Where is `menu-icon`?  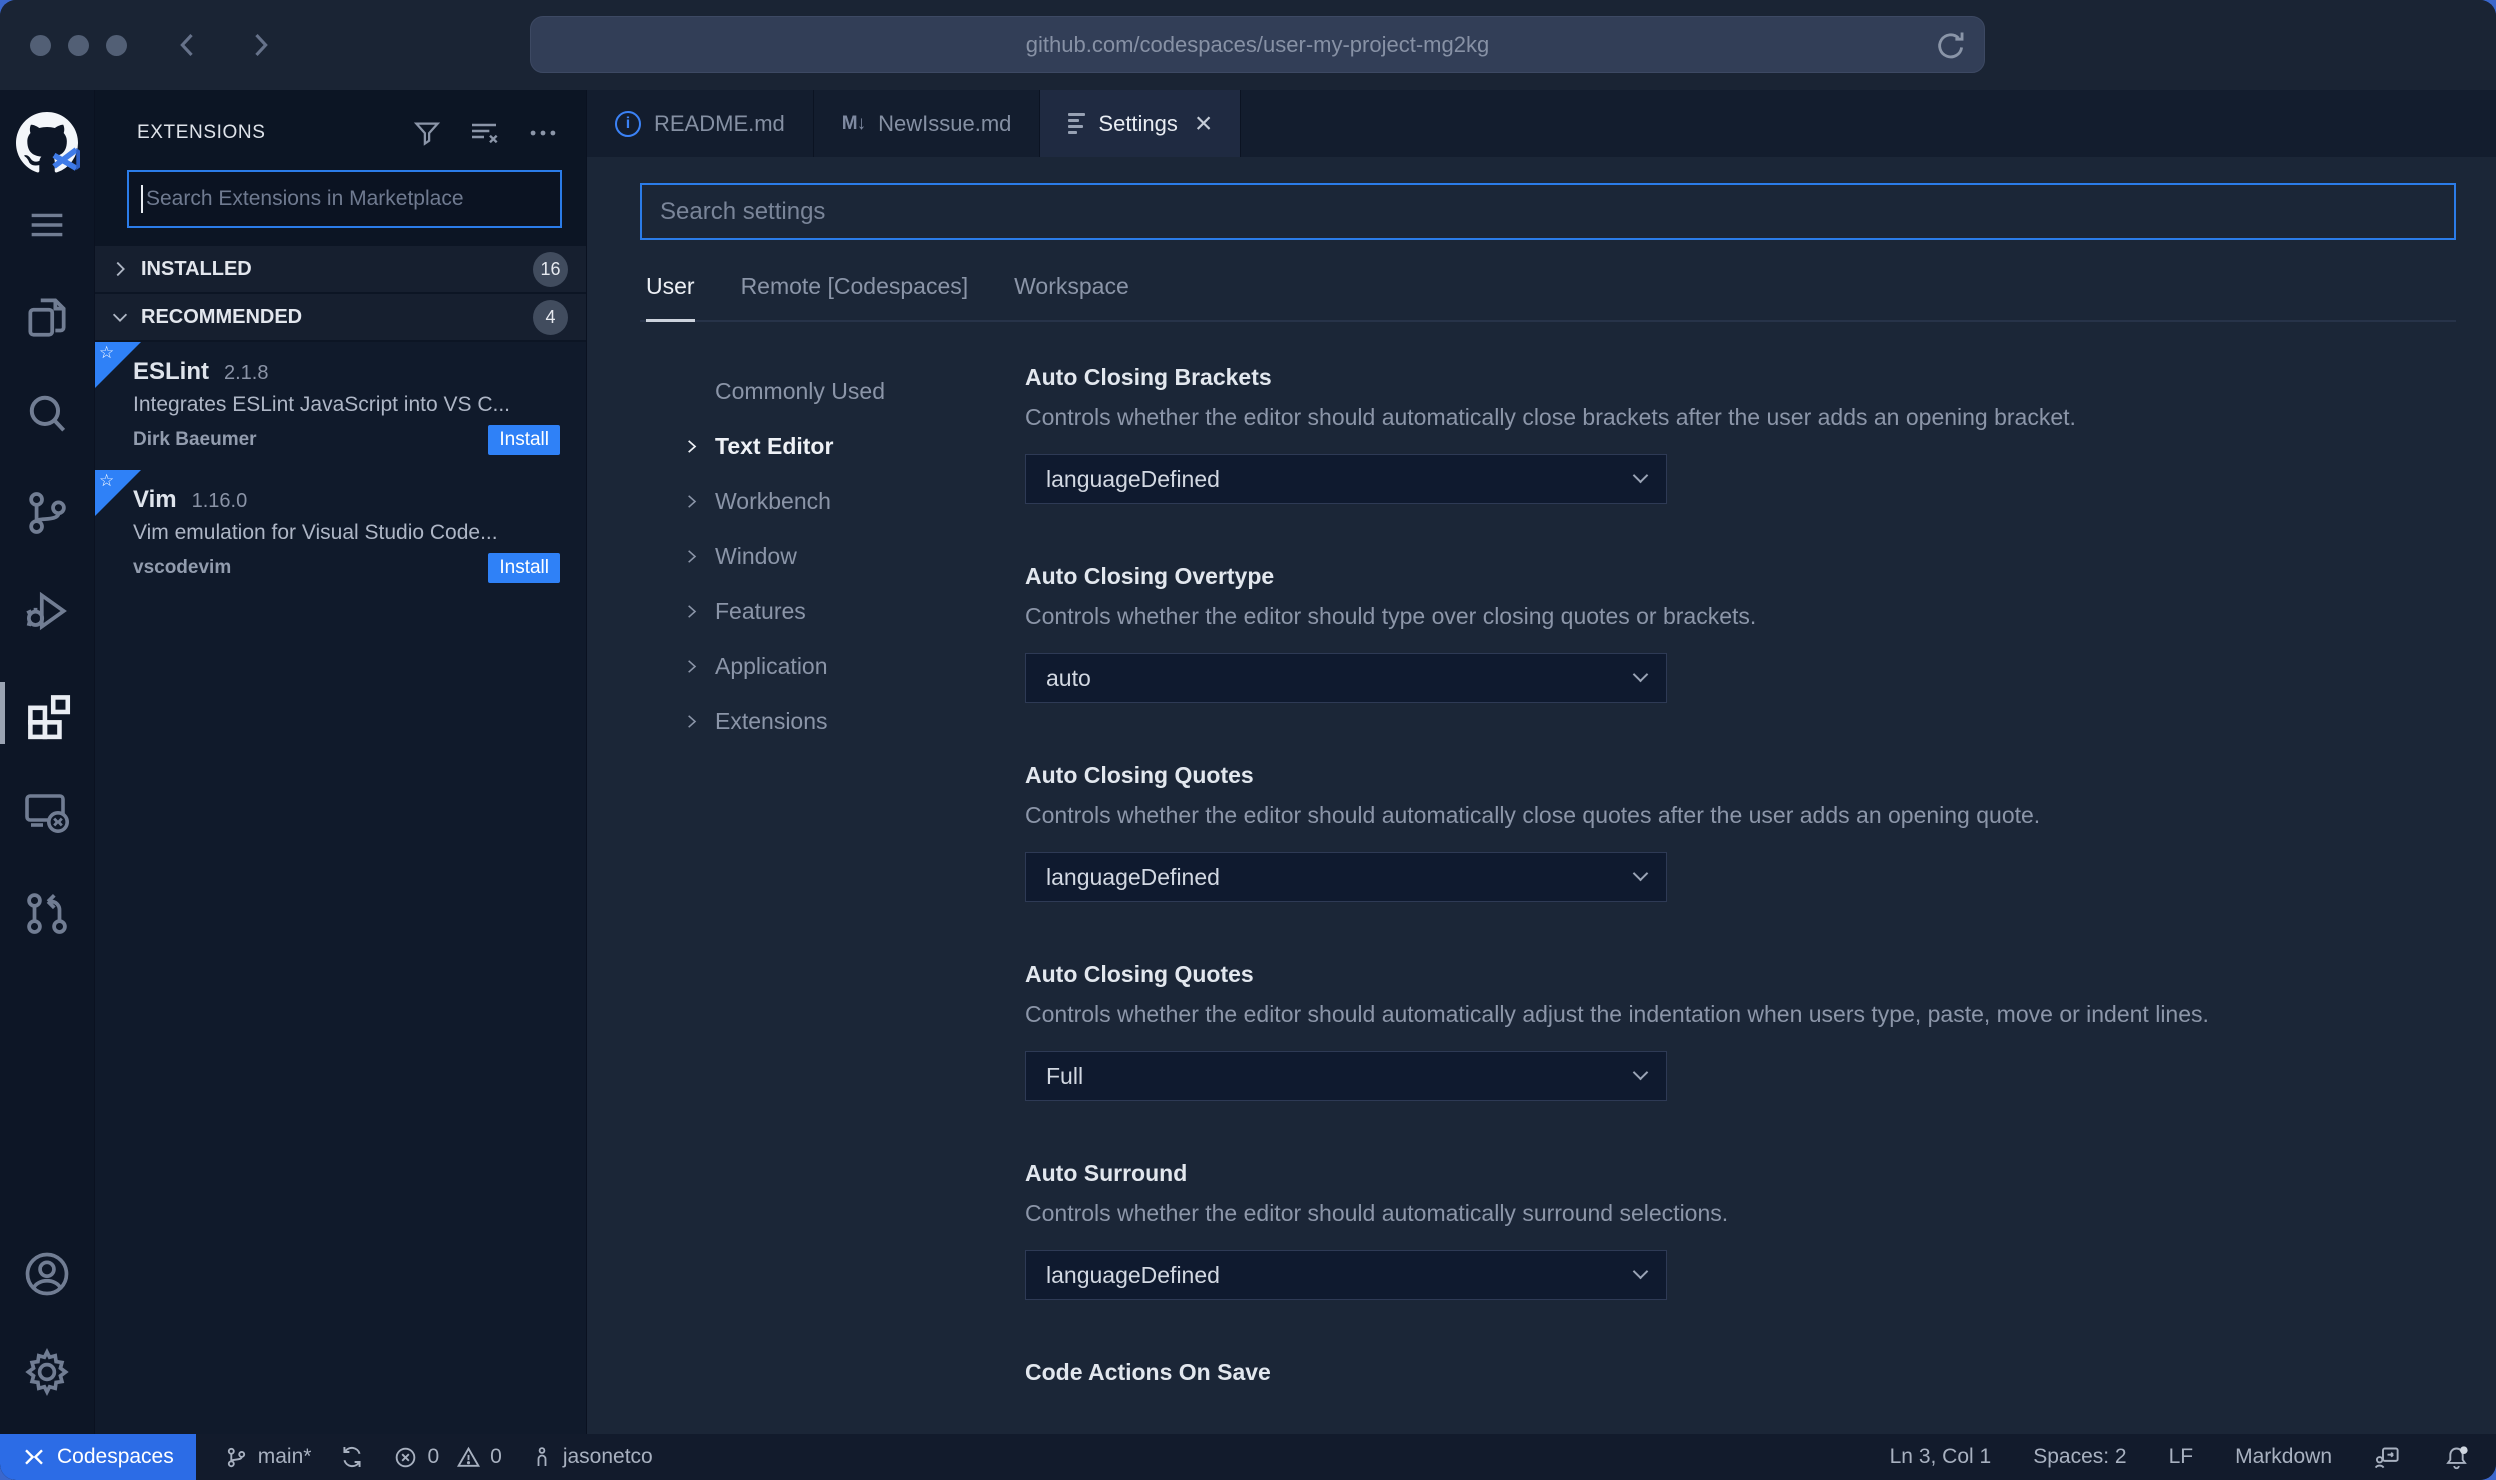 menu-icon is located at coordinates (47, 225).